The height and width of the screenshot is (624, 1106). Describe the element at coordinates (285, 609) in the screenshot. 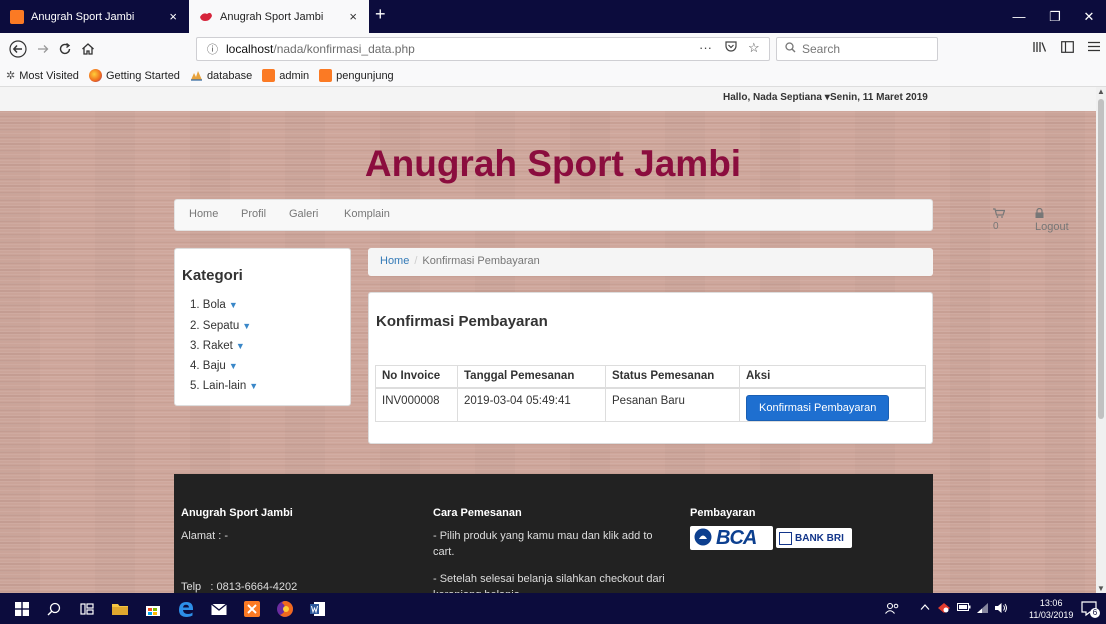

I see `firefox-icon` at that location.